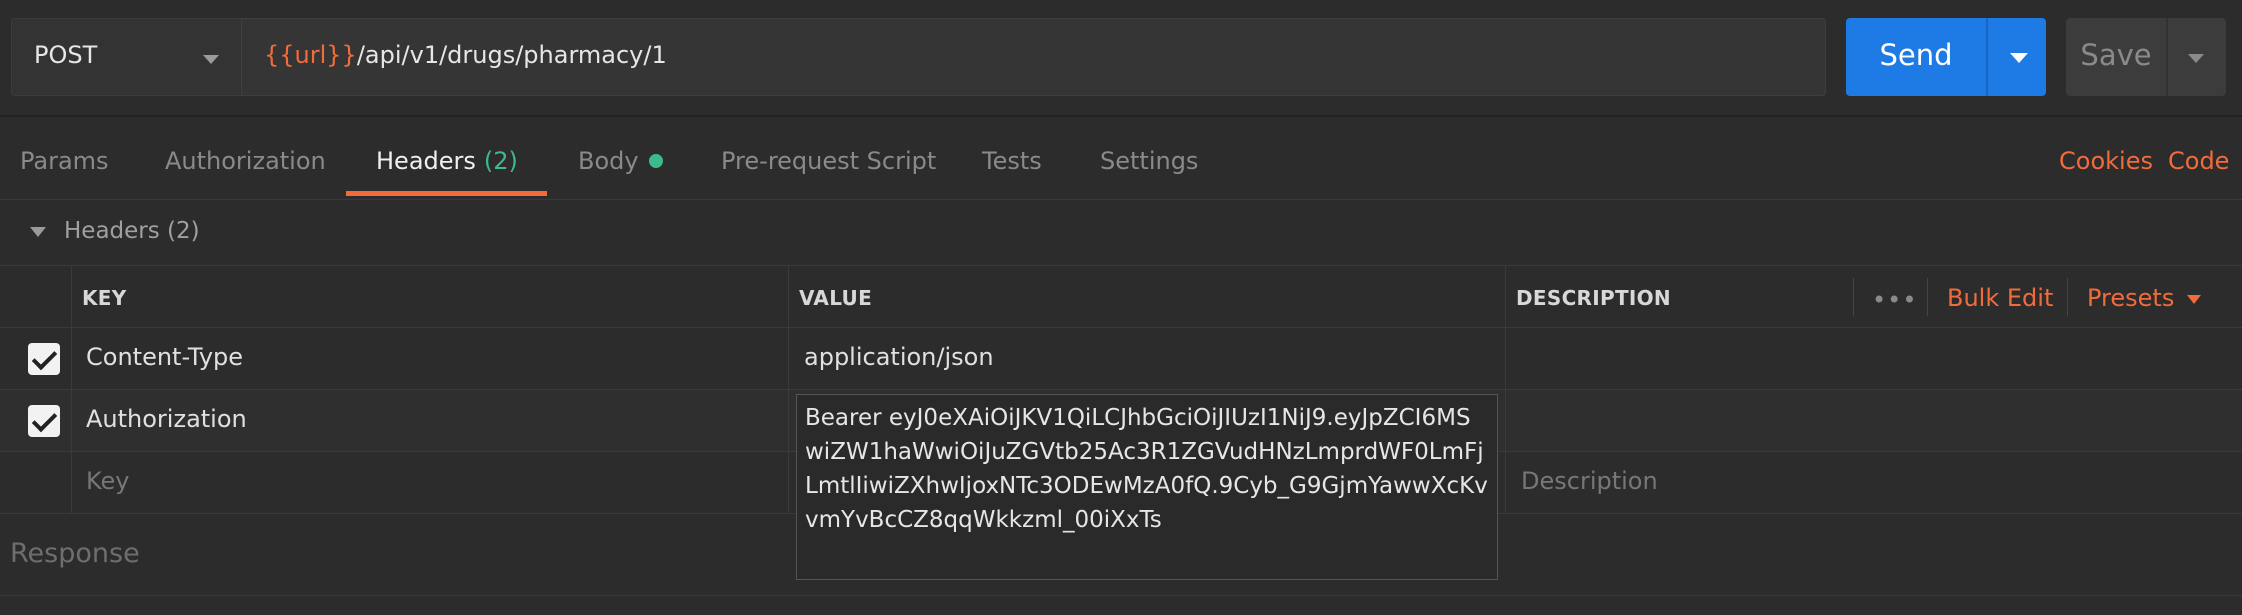 This screenshot has width=2242, height=615. I want to click on section-title-count: (2), so click(183, 231).